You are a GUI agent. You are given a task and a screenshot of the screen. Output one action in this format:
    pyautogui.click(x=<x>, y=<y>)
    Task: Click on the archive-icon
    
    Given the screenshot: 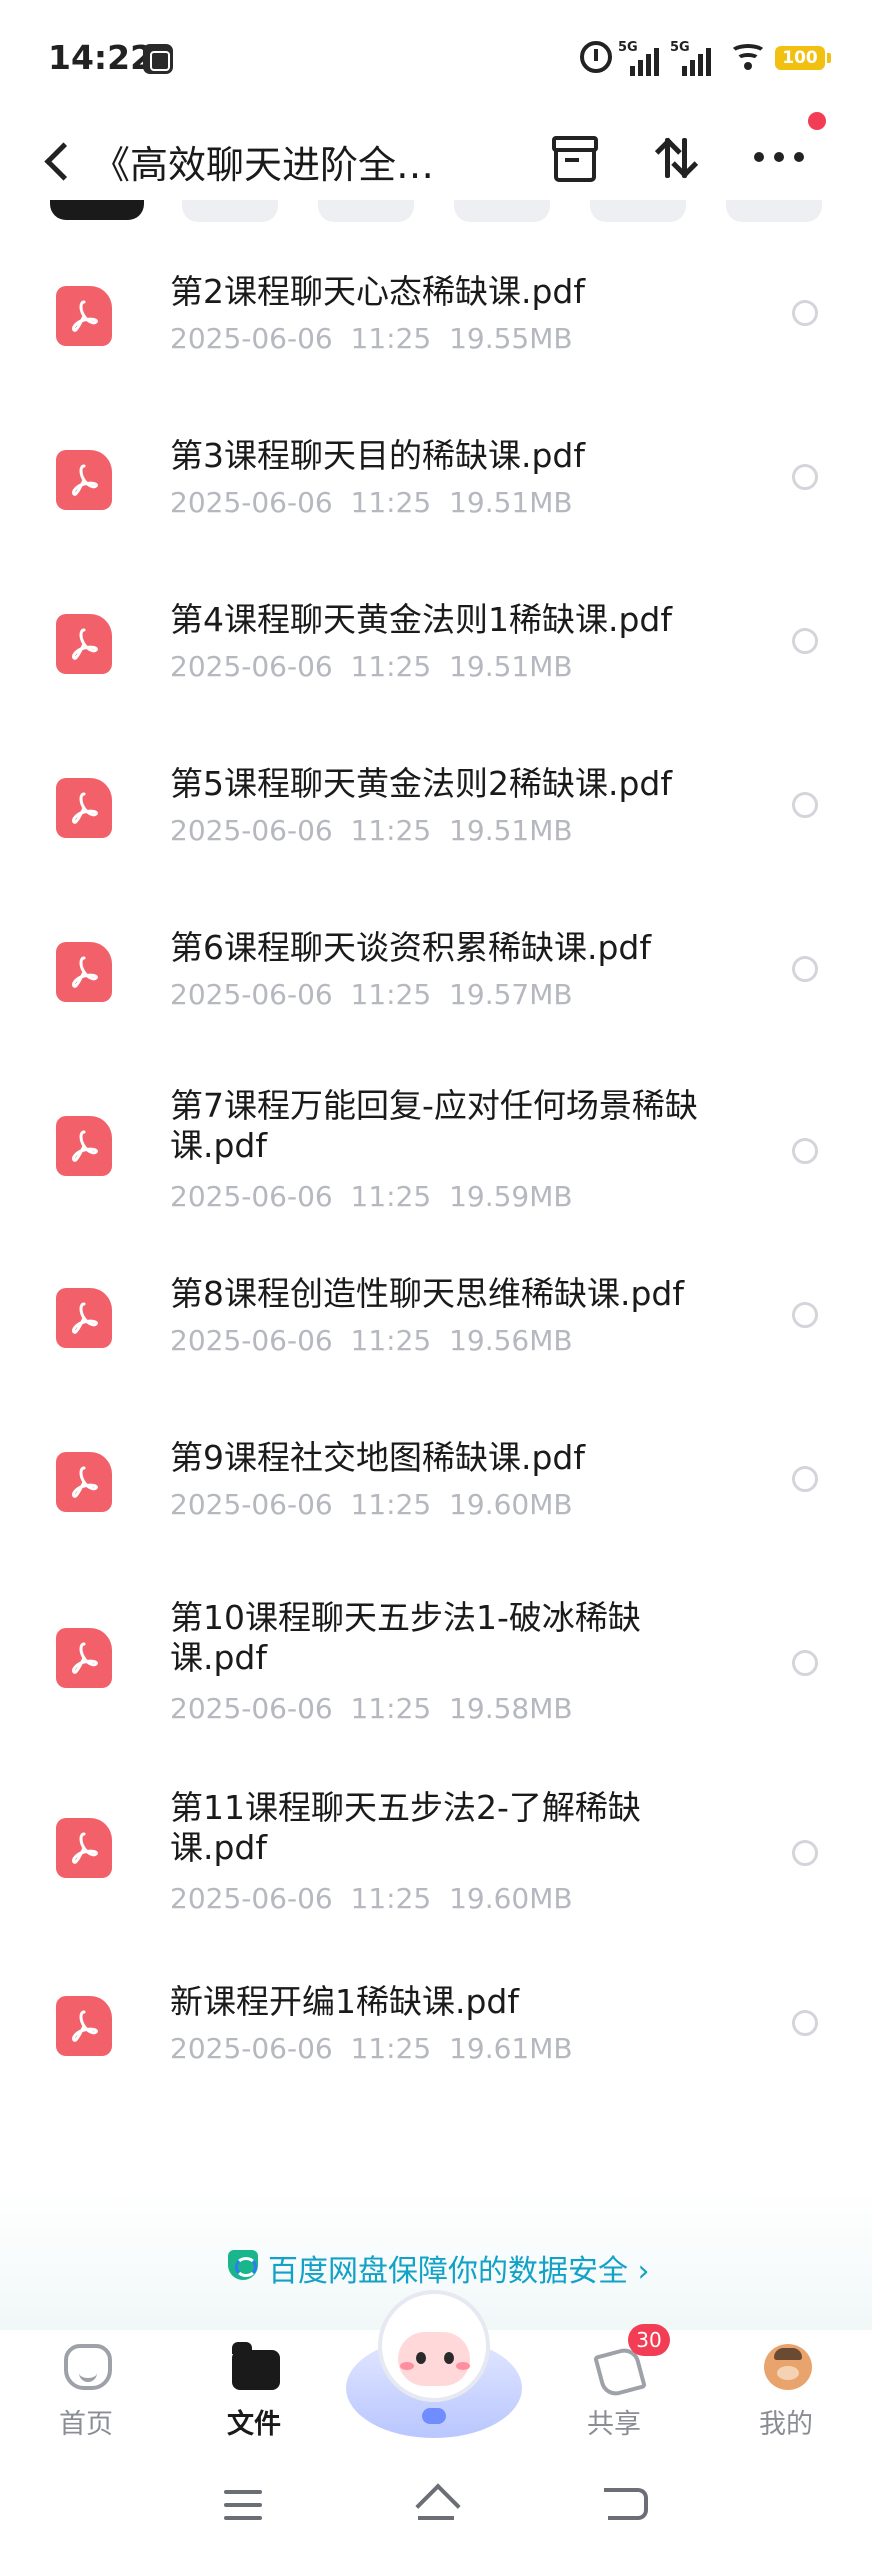 What is the action you would take?
    pyautogui.click(x=574, y=159)
    